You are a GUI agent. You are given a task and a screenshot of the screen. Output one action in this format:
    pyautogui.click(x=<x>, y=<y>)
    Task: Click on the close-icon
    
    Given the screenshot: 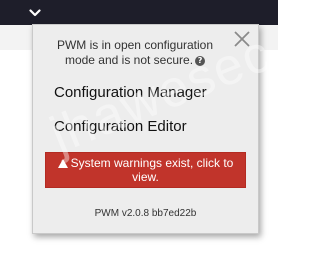 What is the action you would take?
    pyautogui.click(x=242, y=39)
    